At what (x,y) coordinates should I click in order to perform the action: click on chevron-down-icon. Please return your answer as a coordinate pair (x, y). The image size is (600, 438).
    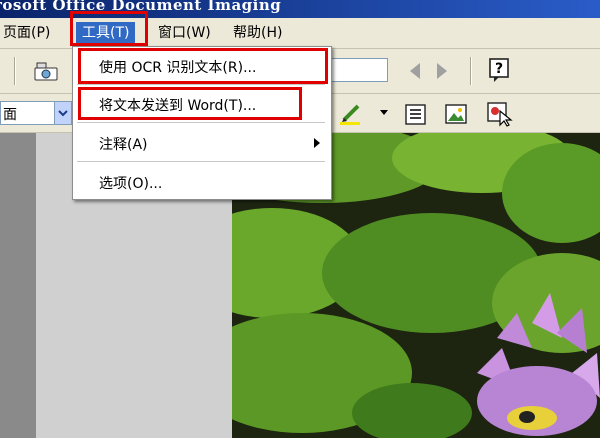
    Looking at the image, I should click on (63, 113).